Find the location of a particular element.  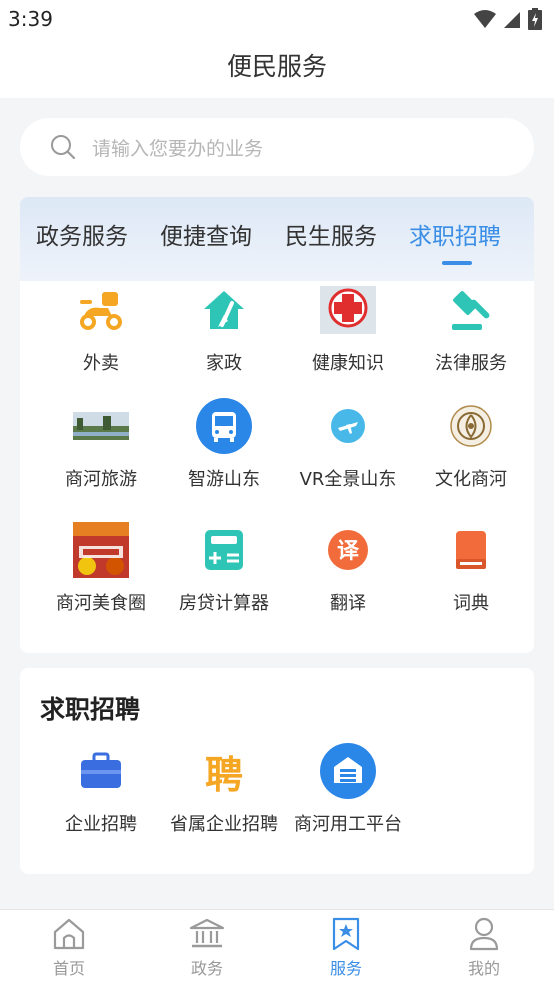

status-bar: 3:39 is located at coordinates (277, 20).